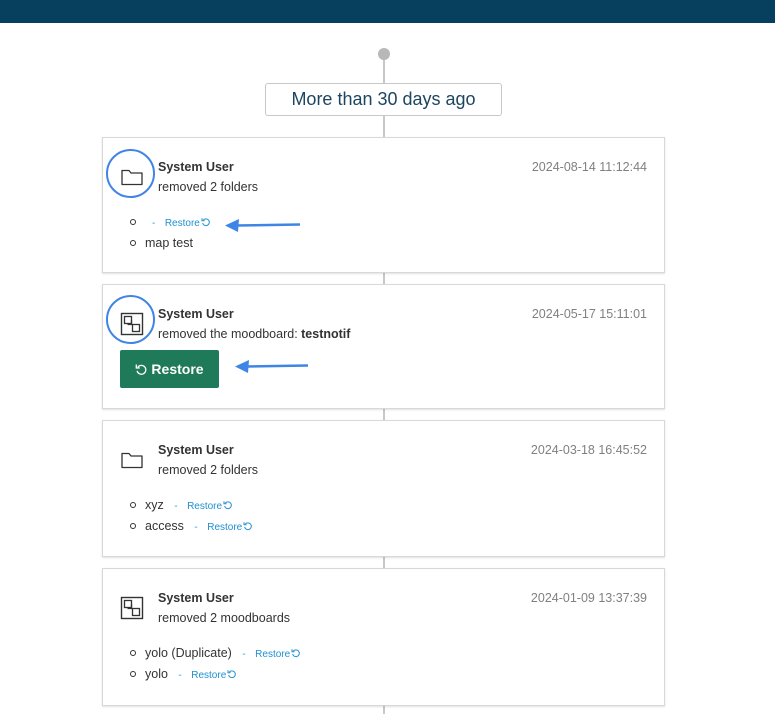 Image resolution: width=775 pixels, height=714 pixels. What do you see at coordinates (154, 505) in the screenshot?
I see `item-name: xyz` at bounding box center [154, 505].